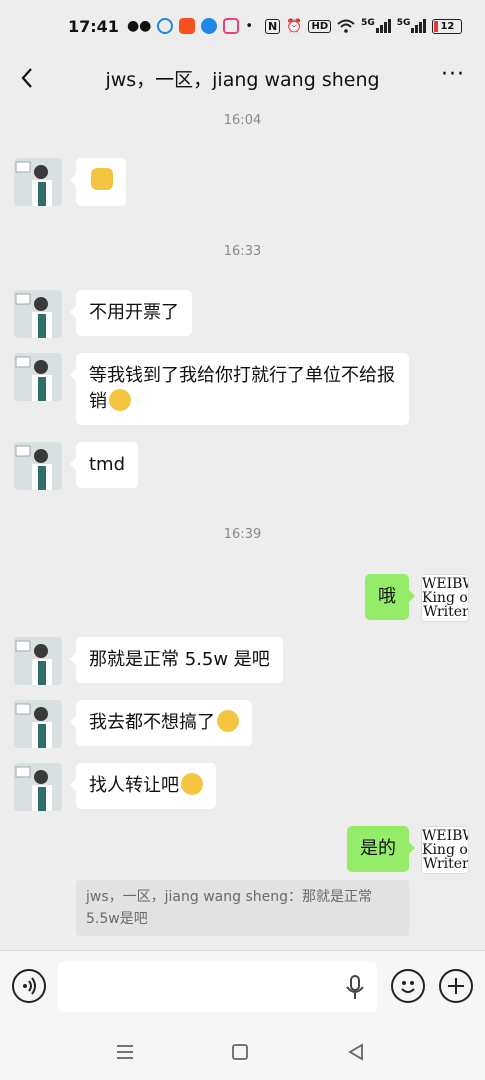 This screenshot has height=1080, width=485. I want to click on home-nav-icon, so click(240, 1052).